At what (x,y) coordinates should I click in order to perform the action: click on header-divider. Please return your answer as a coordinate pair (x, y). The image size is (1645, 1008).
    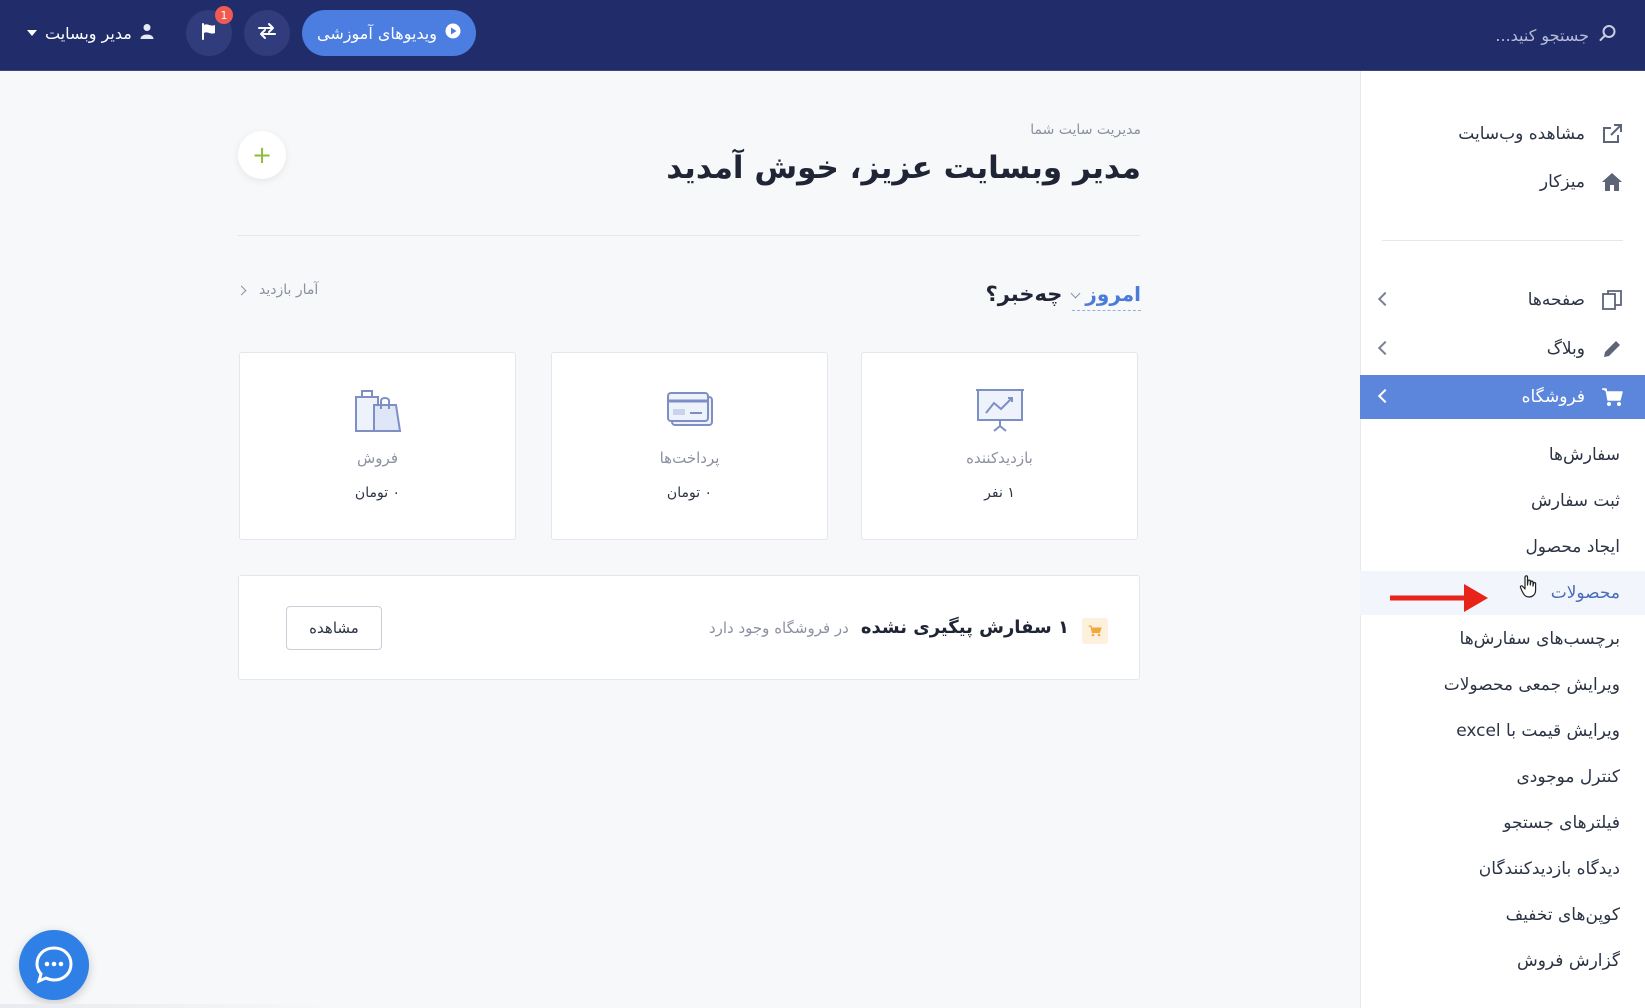
    Looking at the image, I should click on (689, 235).